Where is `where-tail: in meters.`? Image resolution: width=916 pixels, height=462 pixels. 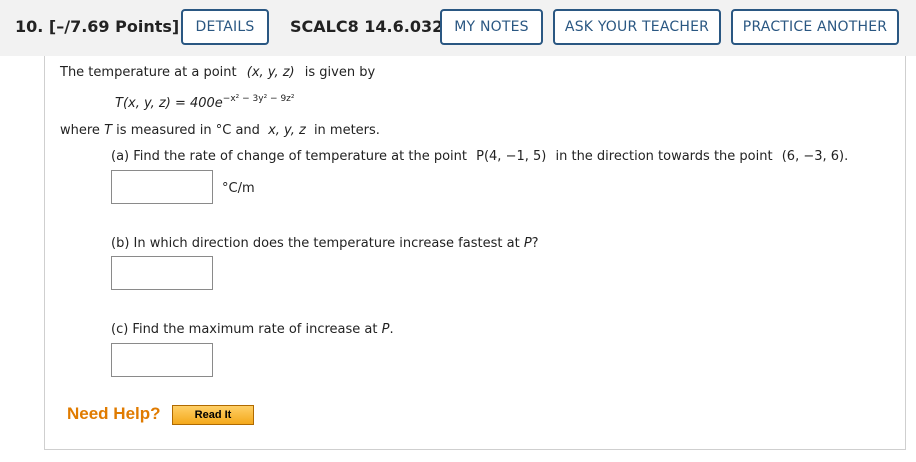
where-tail: in meters. is located at coordinates (346, 130).